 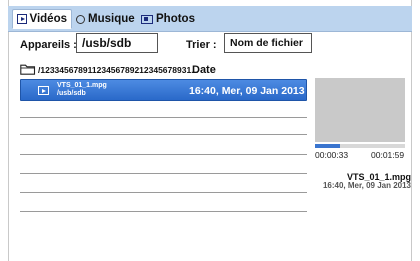 I want to click on file-date: 16:40, Mer, 09 Jan 2013, so click(x=247, y=91).